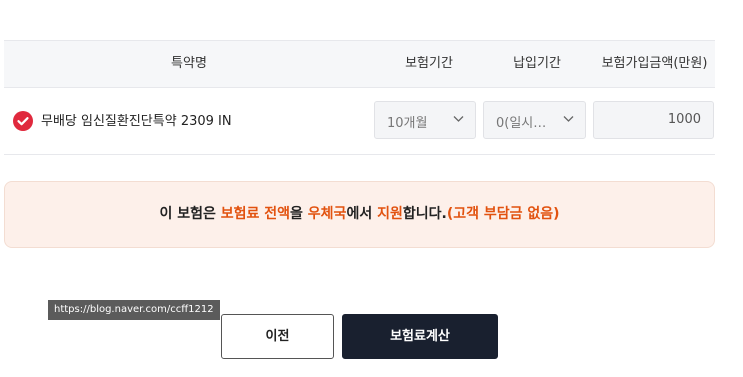 Image resolution: width=743 pixels, height=377 pixels. I want to click on notice-text-4: 합니다., so click(424, 214).